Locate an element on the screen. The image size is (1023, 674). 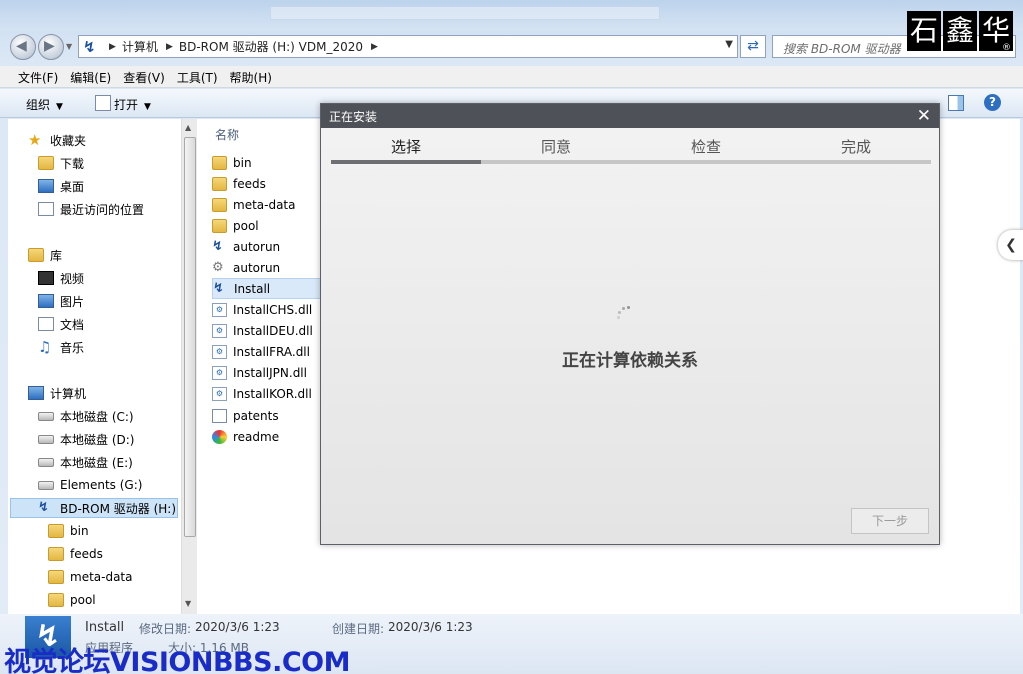
file-item: pool is located at coordinates (268, 225).